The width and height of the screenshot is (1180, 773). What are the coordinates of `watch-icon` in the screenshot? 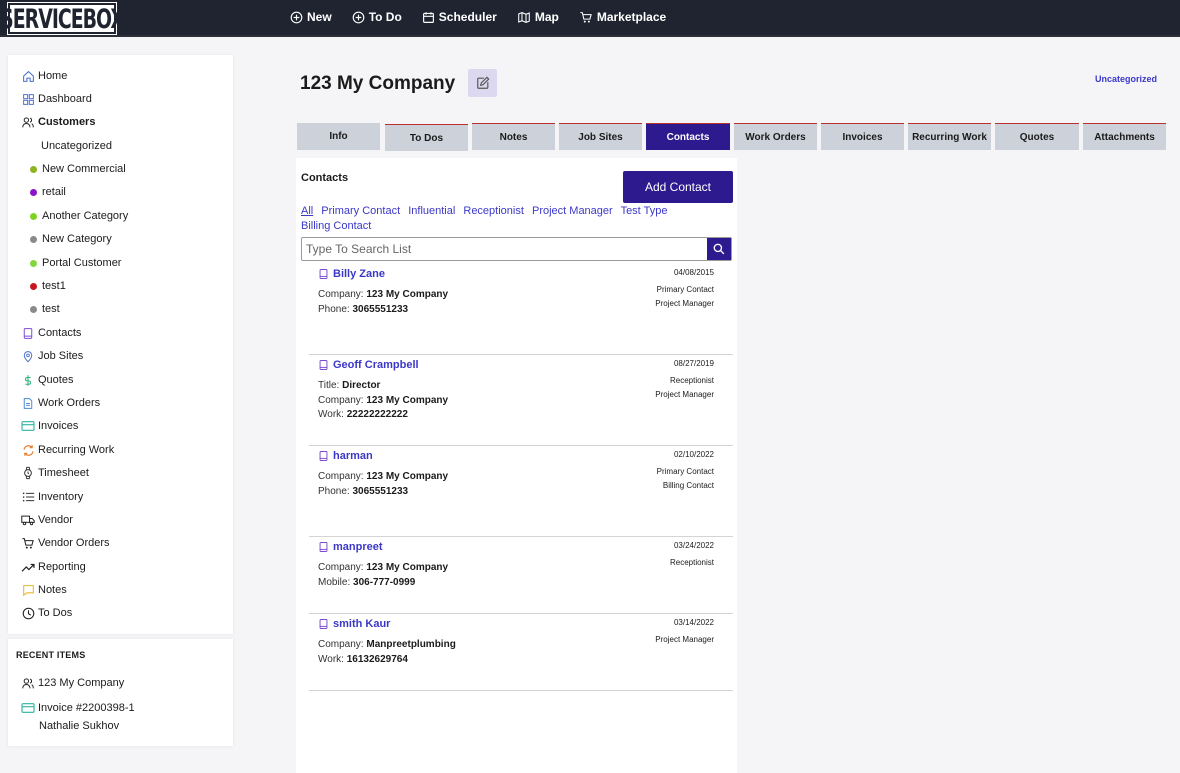 It's located at (28, 473).